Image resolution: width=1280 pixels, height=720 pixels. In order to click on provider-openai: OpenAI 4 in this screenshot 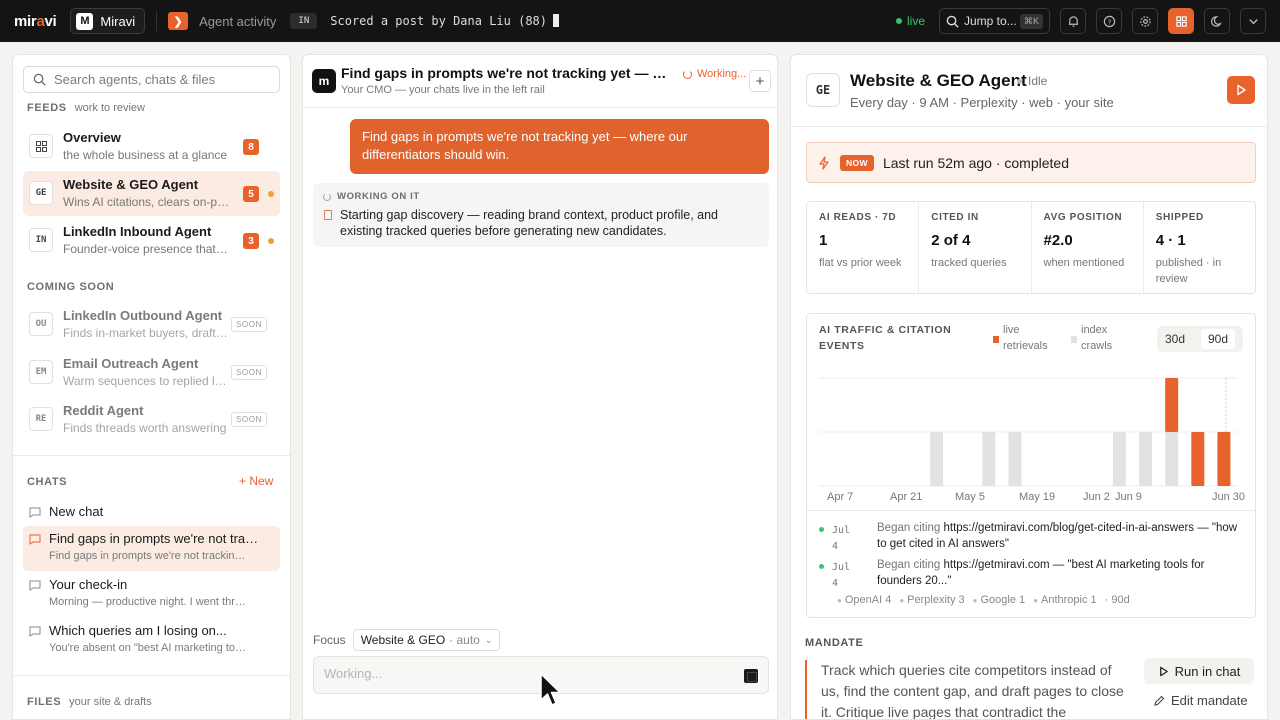, I will do `click(864, 600)`.